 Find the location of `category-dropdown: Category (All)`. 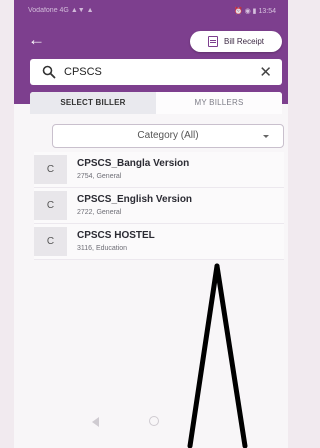

category-dropdown: Category (All) is located at coordinates (168, 136).